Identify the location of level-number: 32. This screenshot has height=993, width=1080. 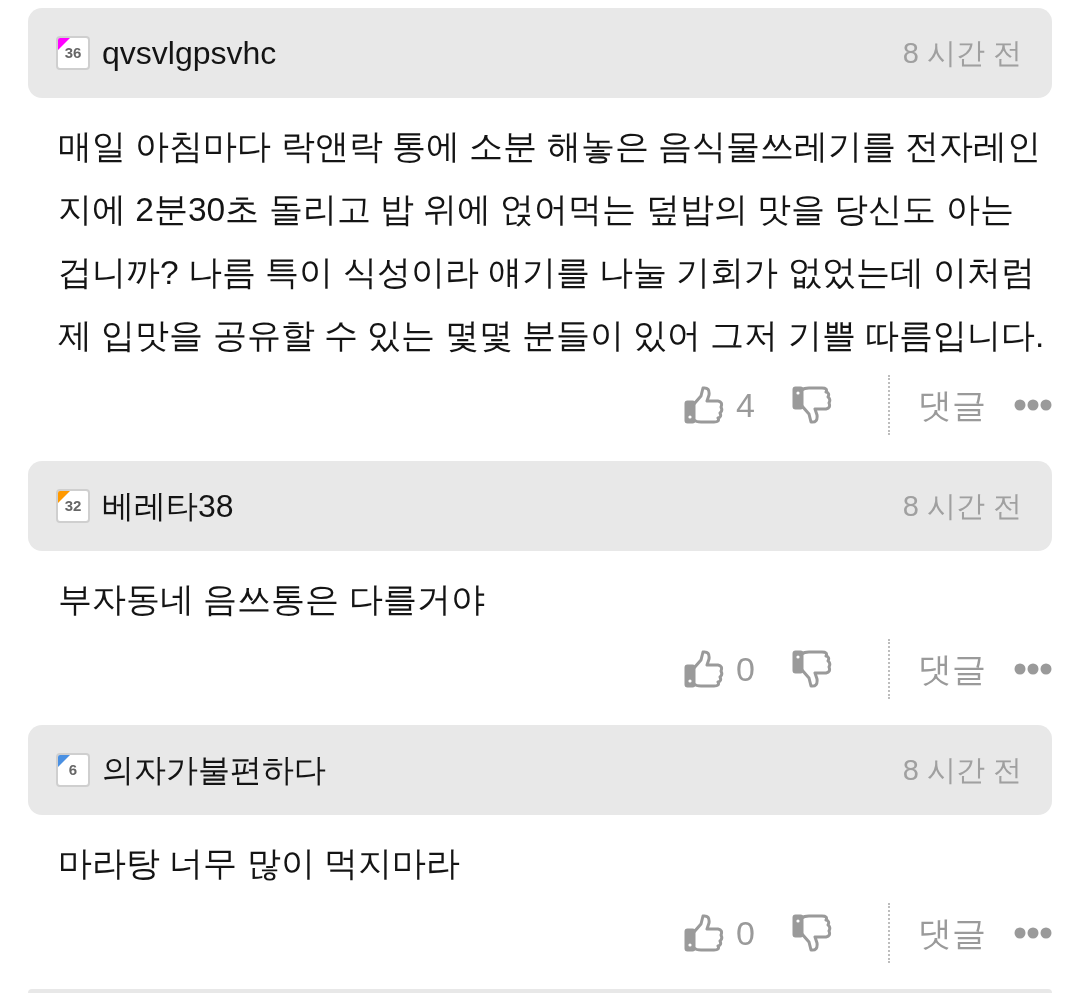
(73, 506).